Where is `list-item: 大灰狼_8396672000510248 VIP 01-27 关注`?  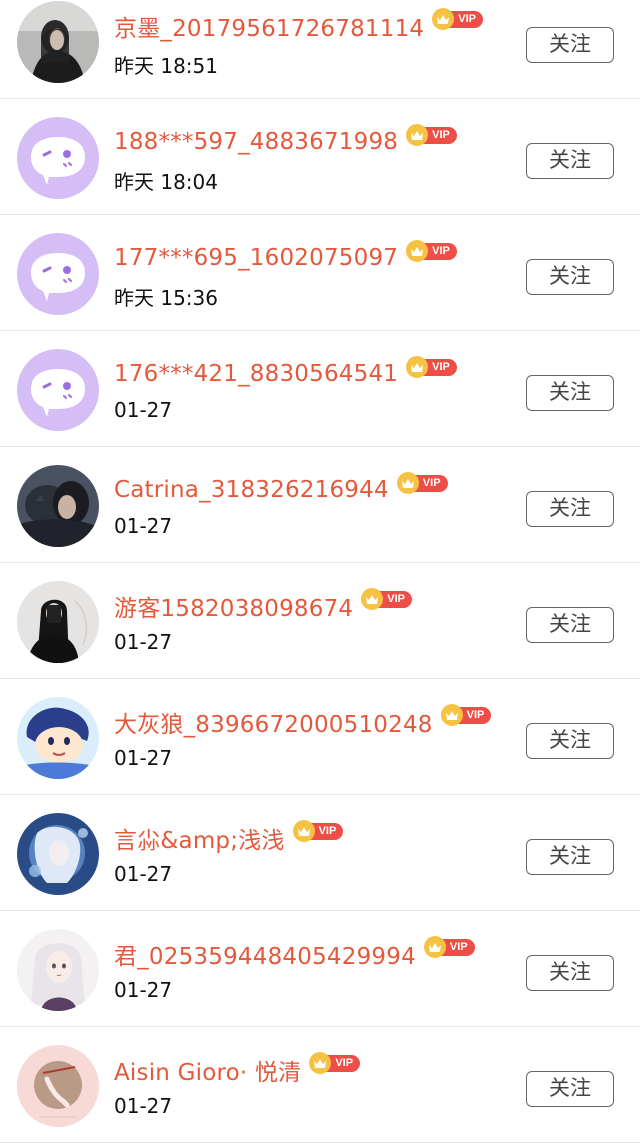
list-item: 大灰狼_8396672000510248 VIP 01-27 关注 is located at coordinates (320, 737).